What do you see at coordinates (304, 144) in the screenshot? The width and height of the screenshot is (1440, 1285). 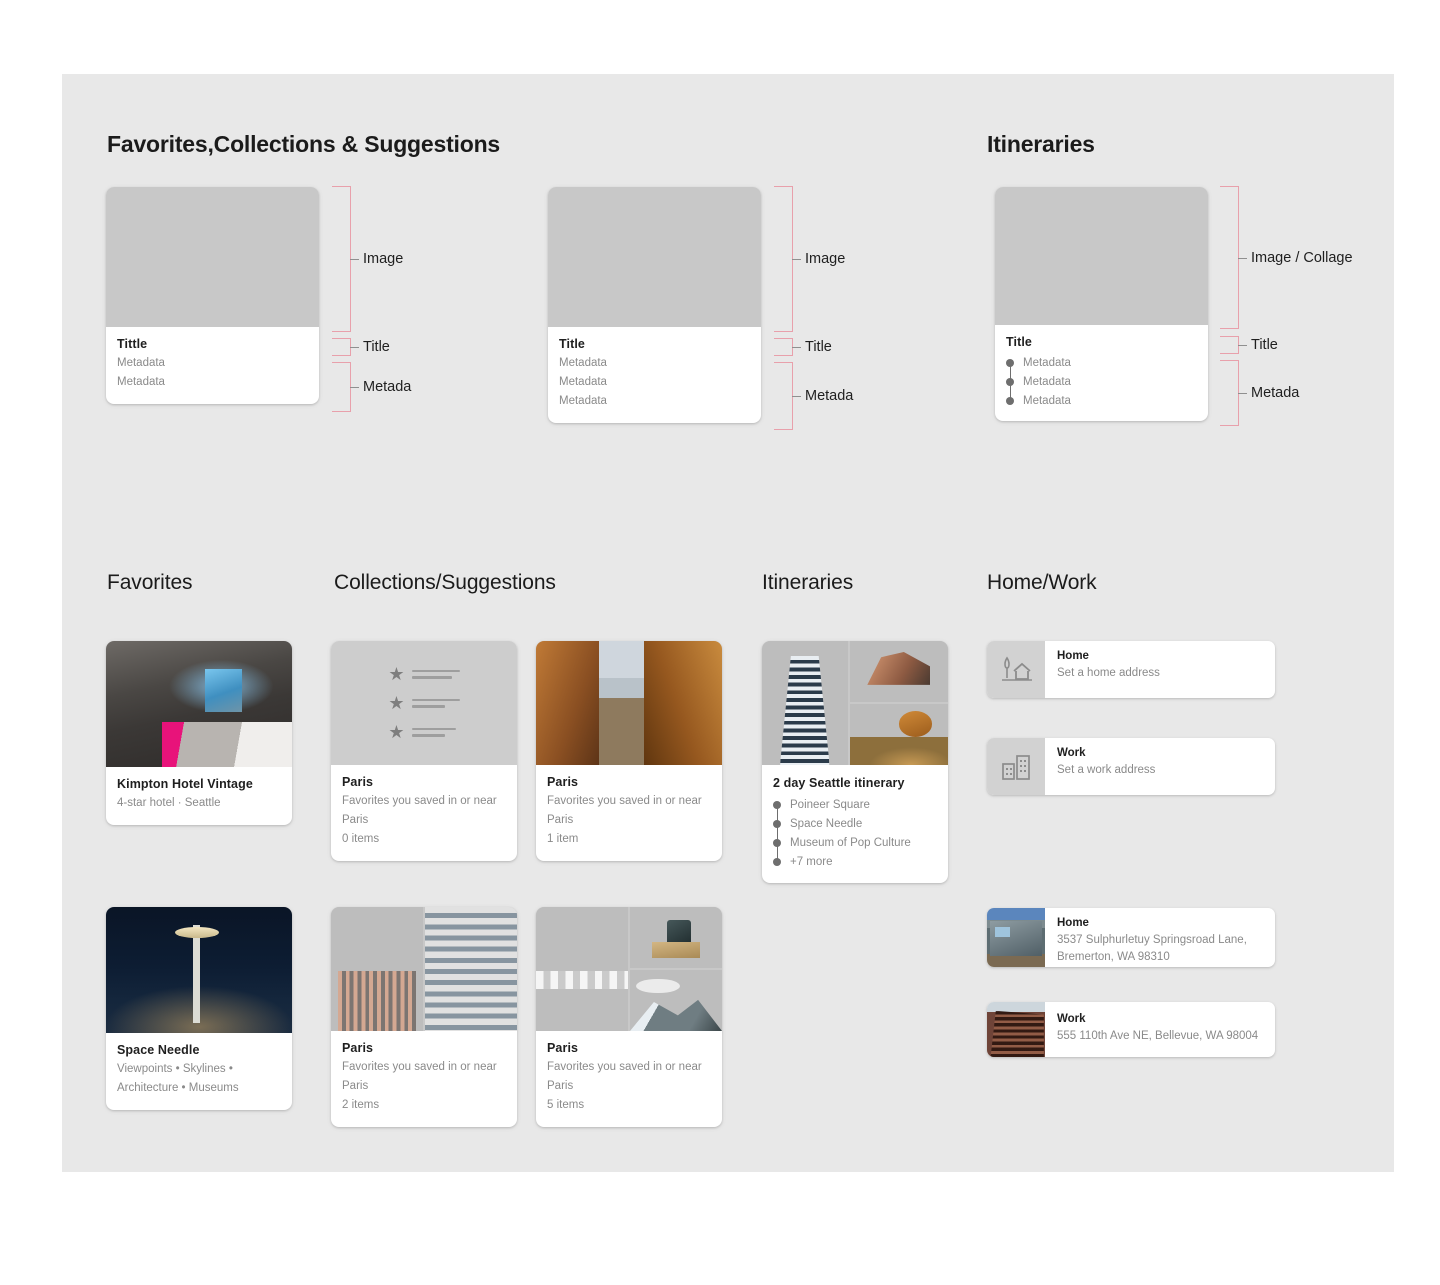 I see `heading-favorites-collections-suggestions: Favorites,Collections & Suggestions` at bounding box center [304, 144].